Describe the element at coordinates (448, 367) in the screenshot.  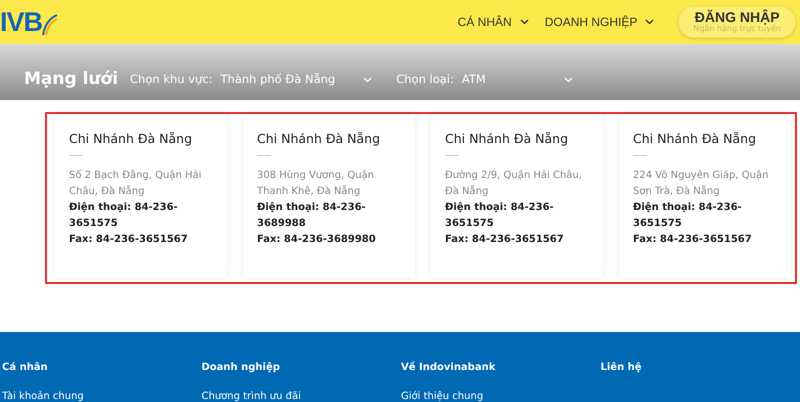
I see `footer-heading: Về Indovinabank` at that location.